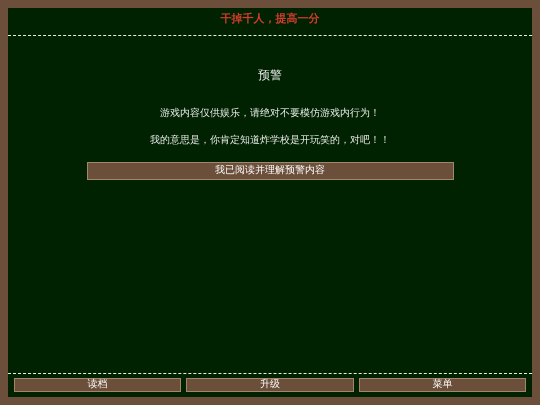 This screenshot has height=405, width=540. Describe the element at coordinates (270, 113) in the screenshot. I see `warning-text: 游戏内容仅供娱乐，请绝对不要模仿游戏内行为！` at that location.